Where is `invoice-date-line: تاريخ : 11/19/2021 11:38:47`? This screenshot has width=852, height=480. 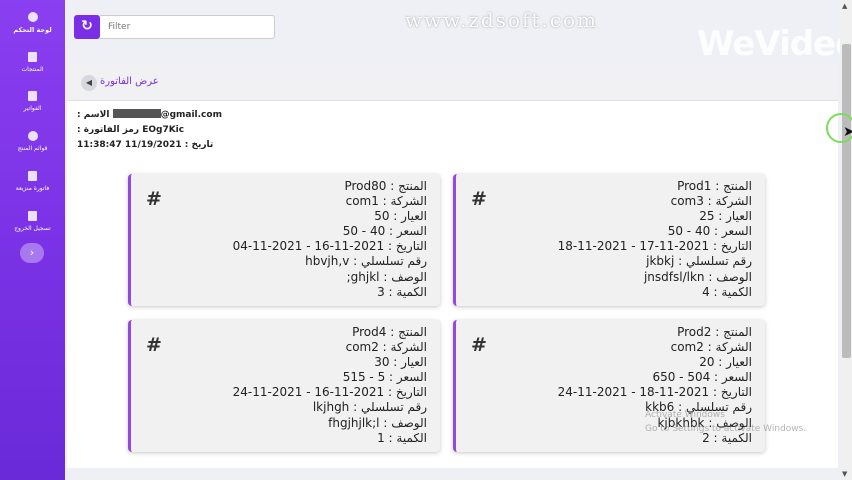
invoice-date-line: تاريخ : 11/19/2021 11:38:47 is located at coordinates (145, 145).